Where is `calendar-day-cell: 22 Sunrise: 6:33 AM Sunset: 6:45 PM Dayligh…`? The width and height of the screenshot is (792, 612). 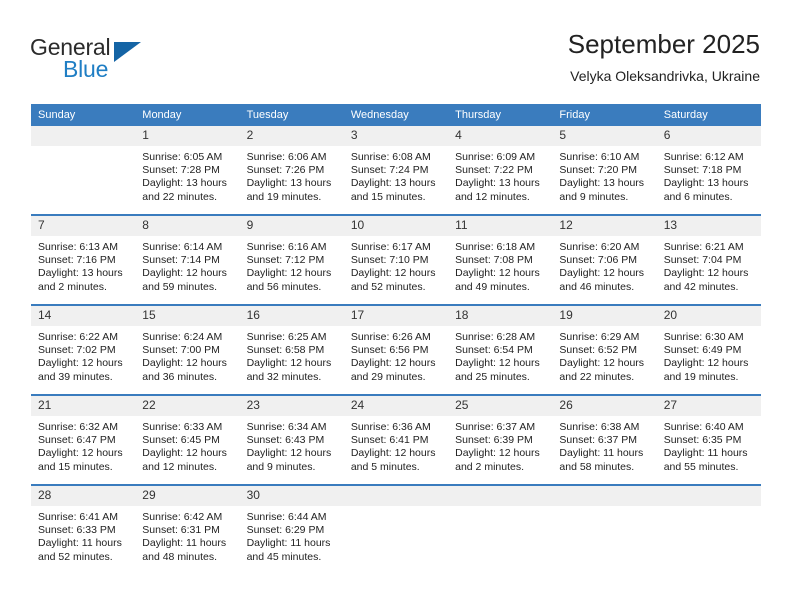
calendar-day-cell: 22 Sunrise: 6:33 AM Sunset: 6:45 PM Dayligh… is located at coordinates (187, 439).